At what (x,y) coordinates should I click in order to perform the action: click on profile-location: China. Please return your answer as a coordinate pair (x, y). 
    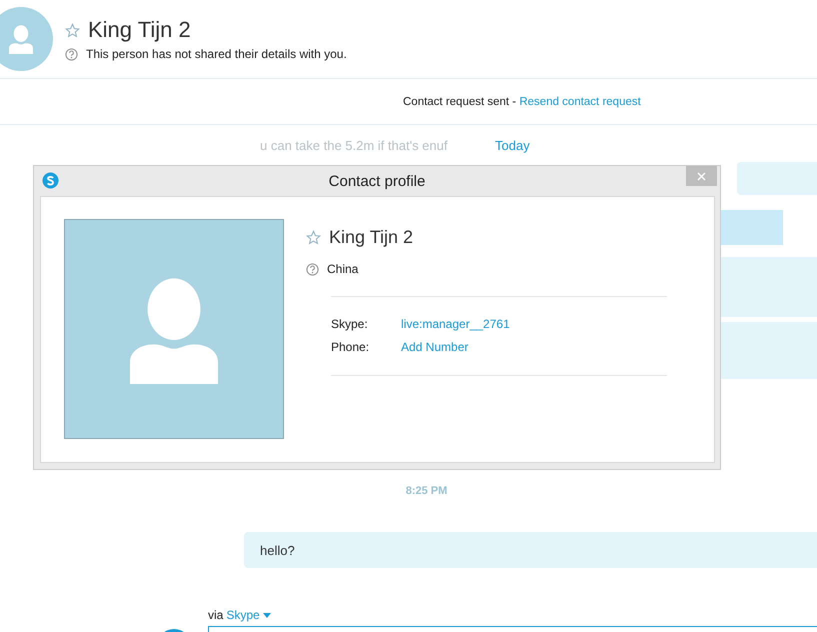
    Looking at the image, I should click on (342, 269).